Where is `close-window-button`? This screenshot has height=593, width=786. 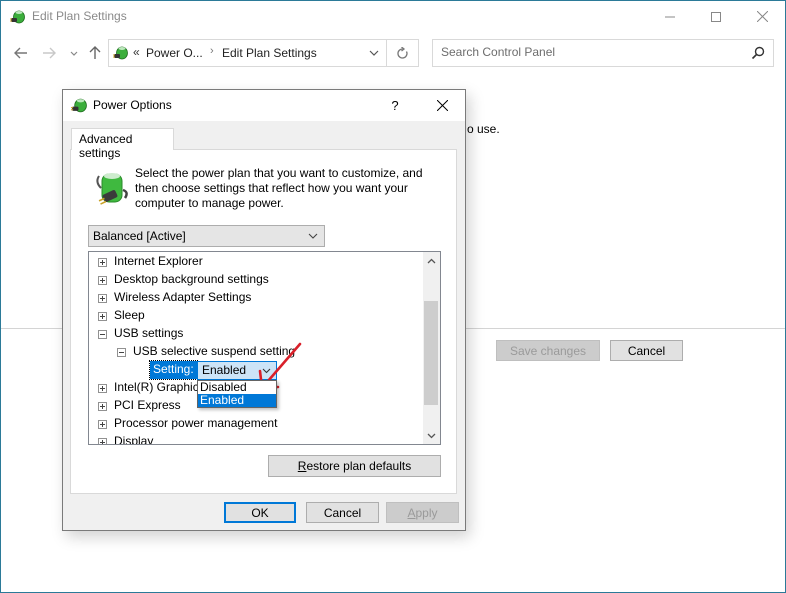
close-window-button is located at coordinates (762, 16).